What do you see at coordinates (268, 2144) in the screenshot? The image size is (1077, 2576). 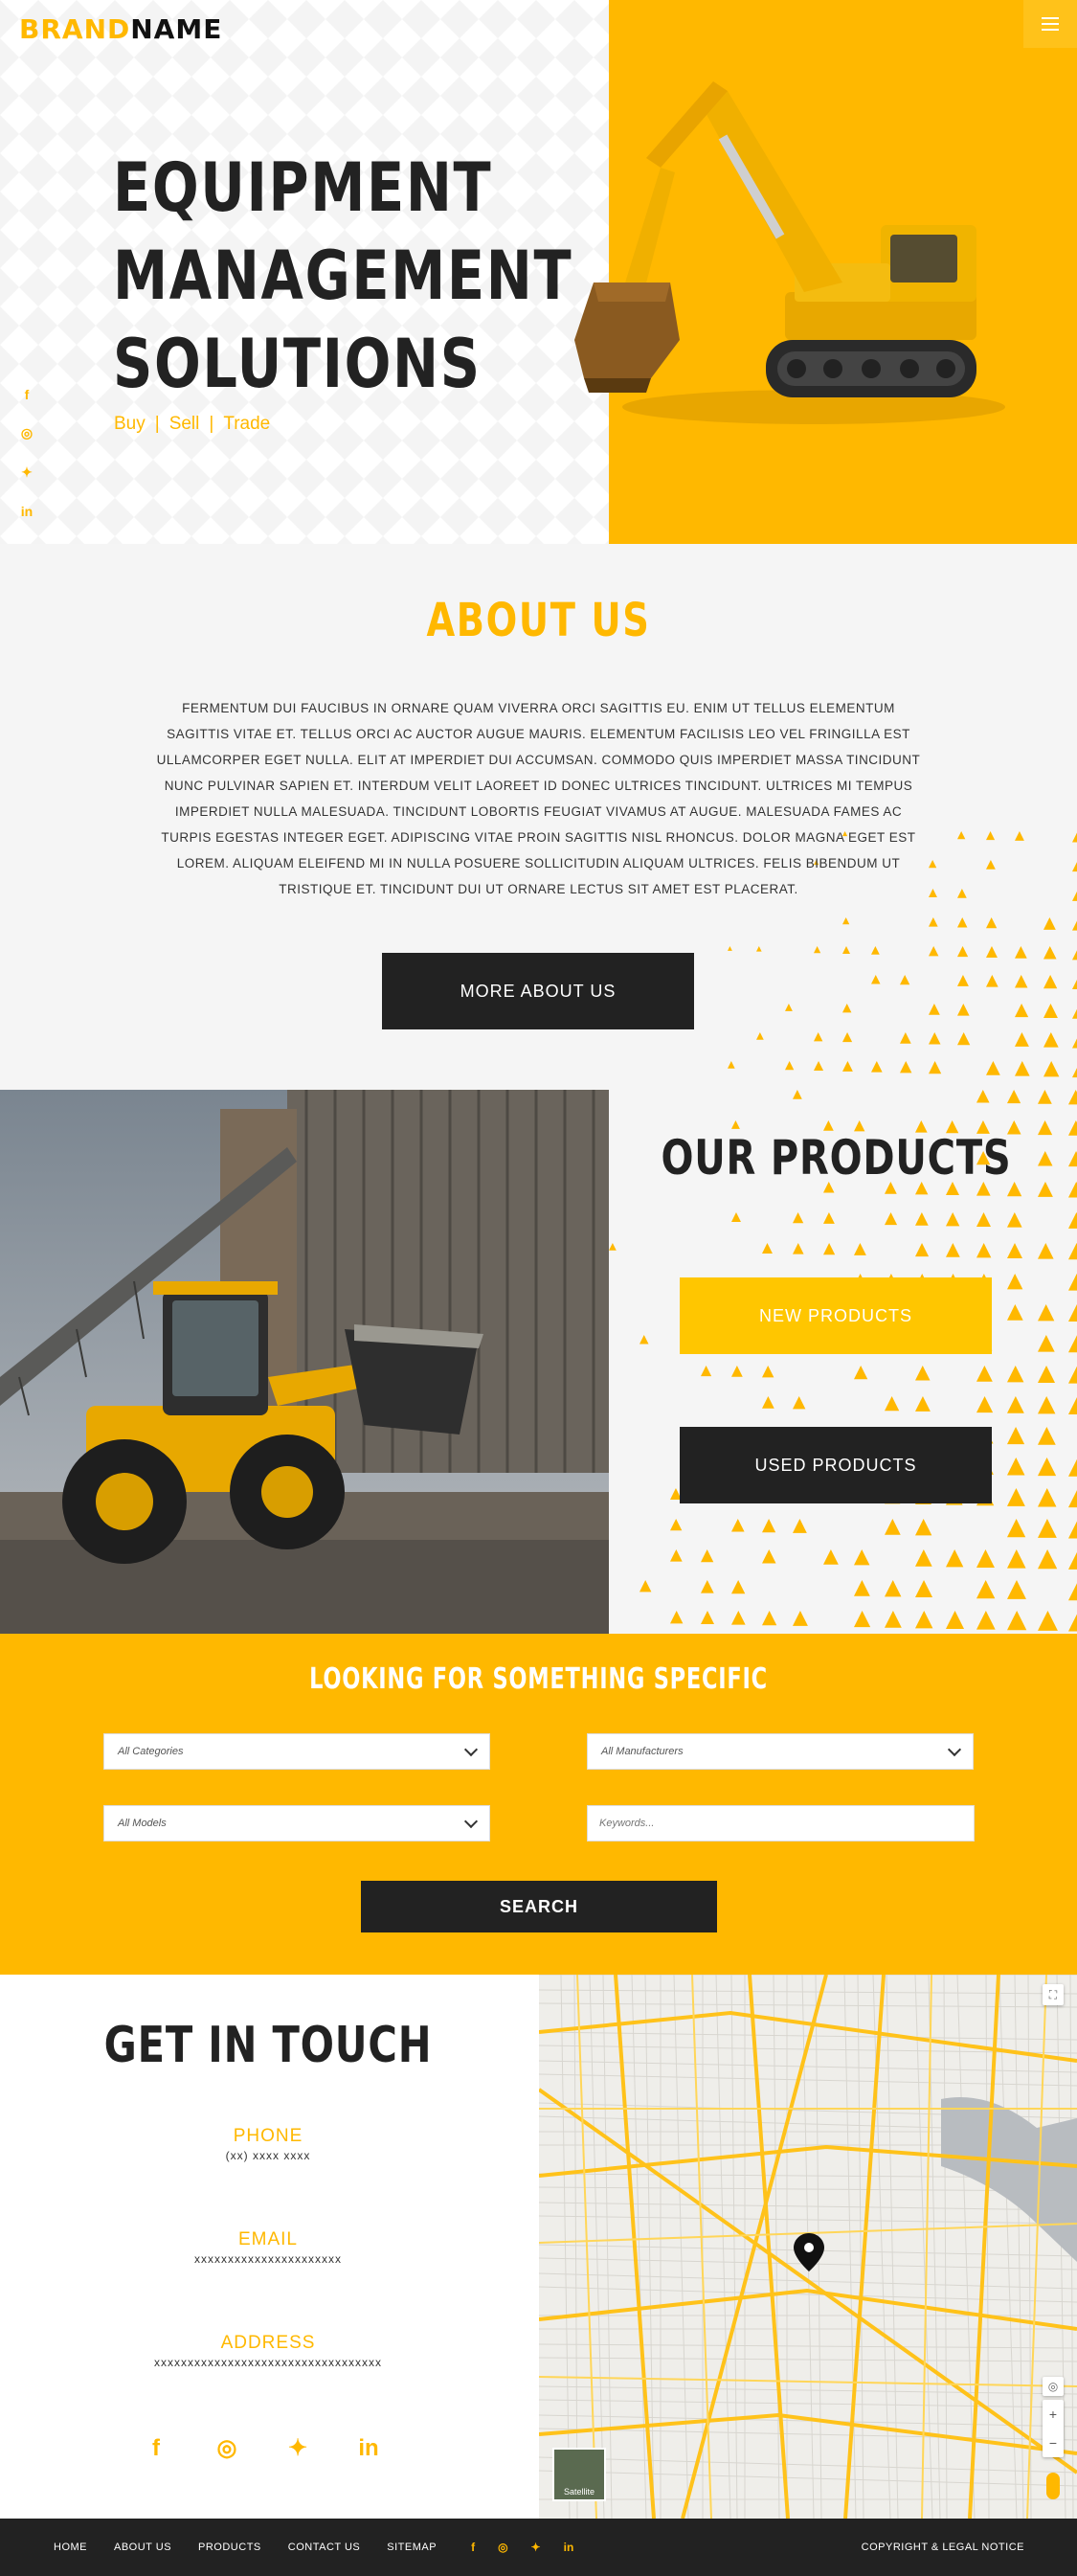 I see `phone-block: PHONE (xx) xxxx xxxx` at bounding box center [268, 2144].